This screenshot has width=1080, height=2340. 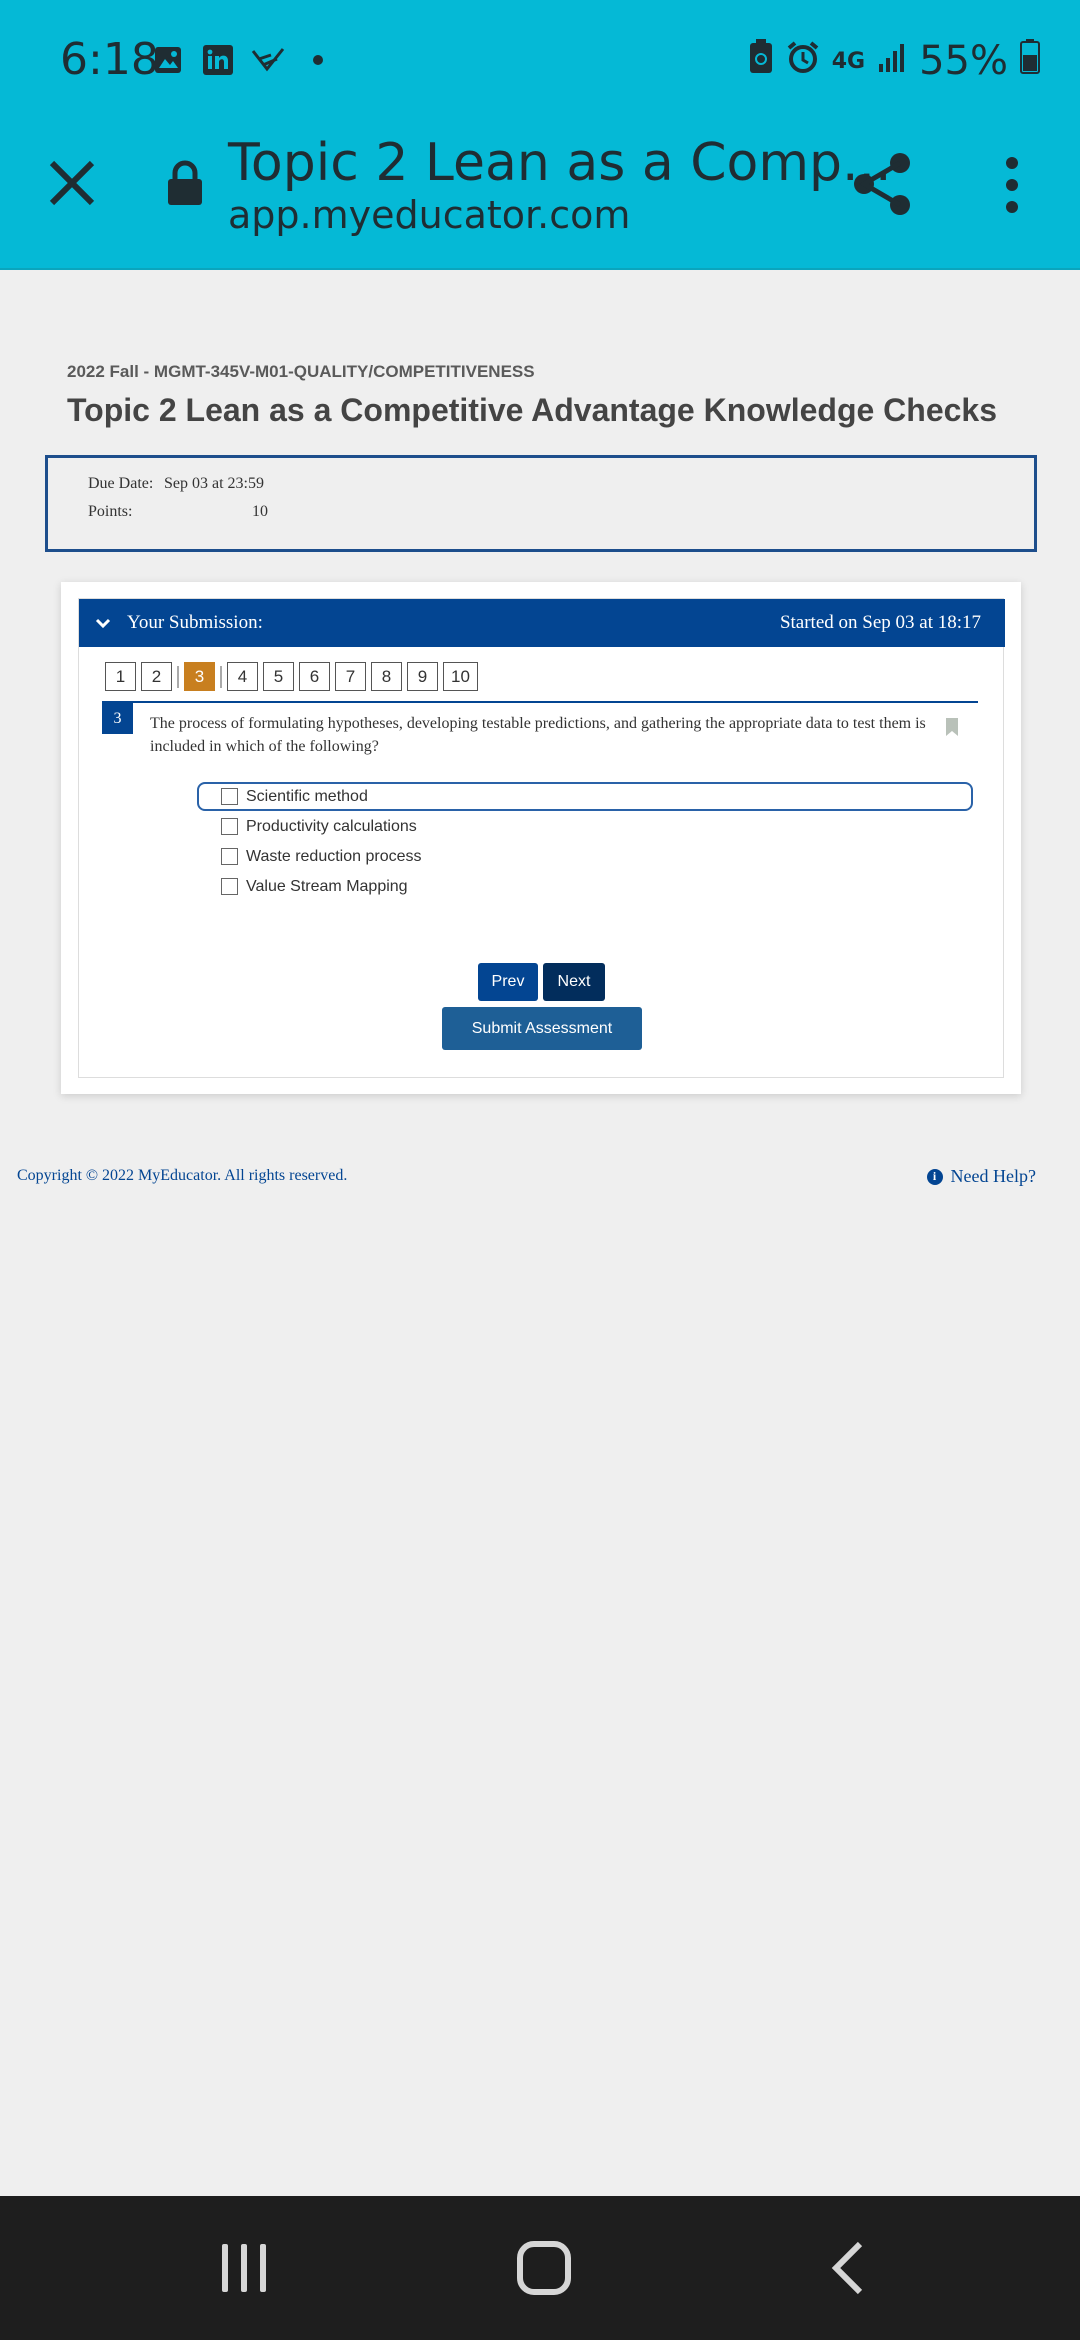 I want to click on share-icon, so click(x=883, y=184).